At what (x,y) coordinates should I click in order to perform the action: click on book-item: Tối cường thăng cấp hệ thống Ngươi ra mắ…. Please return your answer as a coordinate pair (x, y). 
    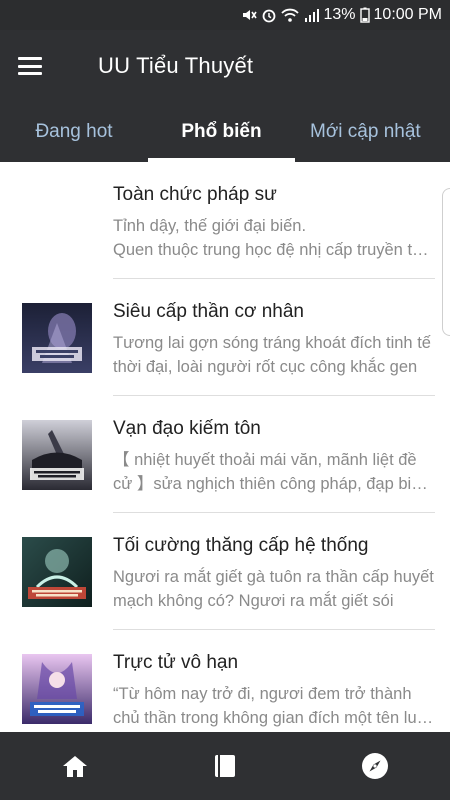
    Looking at the image, I should click on (225, 571).